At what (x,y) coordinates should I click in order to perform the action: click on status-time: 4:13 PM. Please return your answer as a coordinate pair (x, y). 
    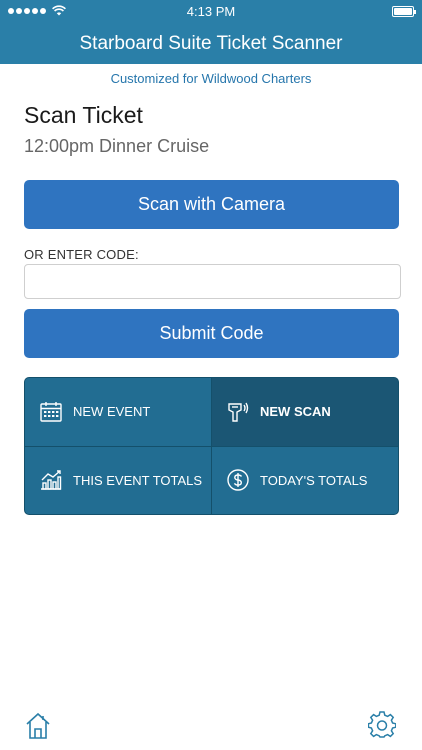
    Looking at the image, I should click on (211, 11).